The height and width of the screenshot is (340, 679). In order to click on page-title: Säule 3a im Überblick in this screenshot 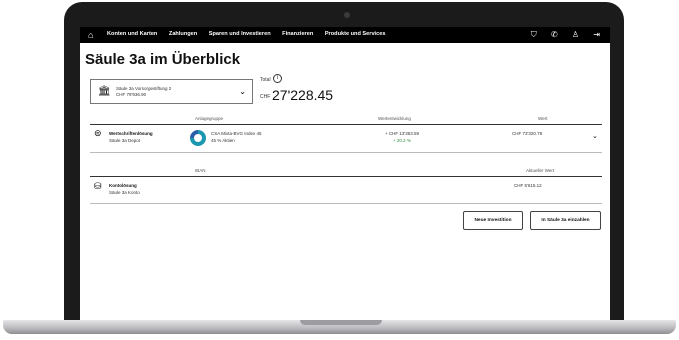, I will do `click(163, 59)`.